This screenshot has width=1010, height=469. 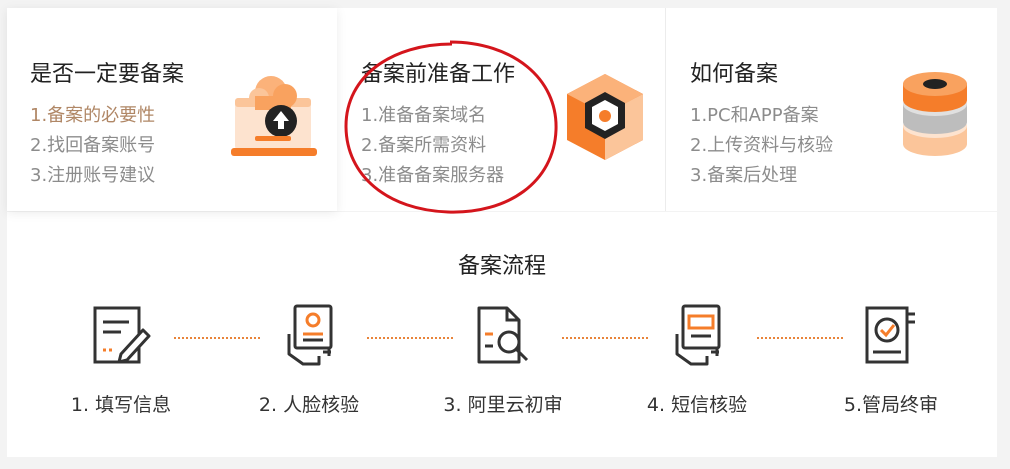 What do you see at coordinates (698, 335) in the screenshot?
I see `sms-verify-icon` at bounding box center [698, 335].